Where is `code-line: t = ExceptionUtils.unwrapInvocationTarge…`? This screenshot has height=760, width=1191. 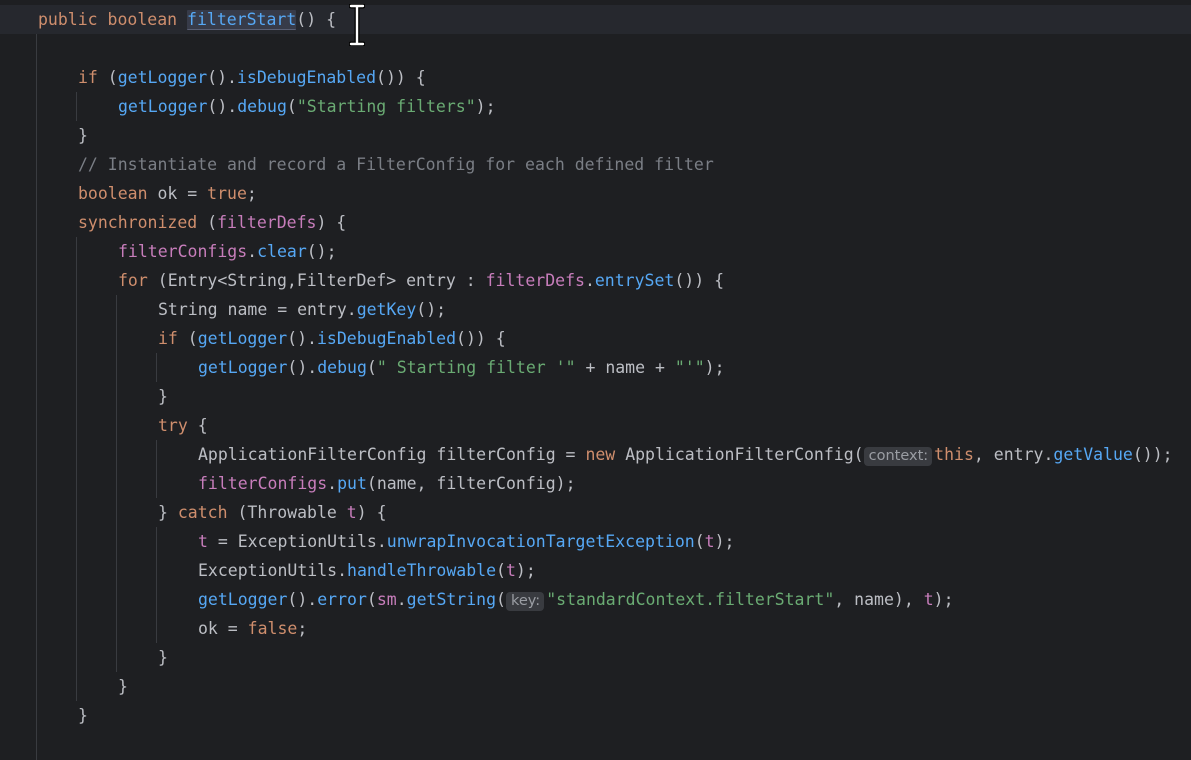 code-line: t = ExceptionUtils.unwrapInvocationTarge… is located at coordinates (466, 541).